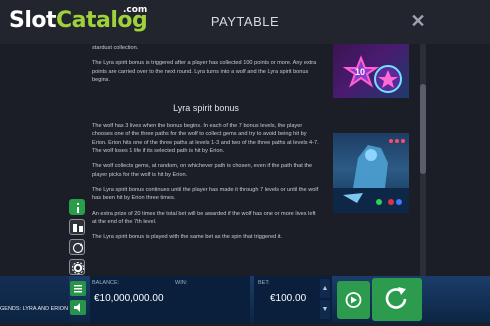 The width and height of the screenshot is (490, 326). Describe the element at coordinates (325, 309) in the screenshot. I see `bet-decrease-button: ▼` at that location.